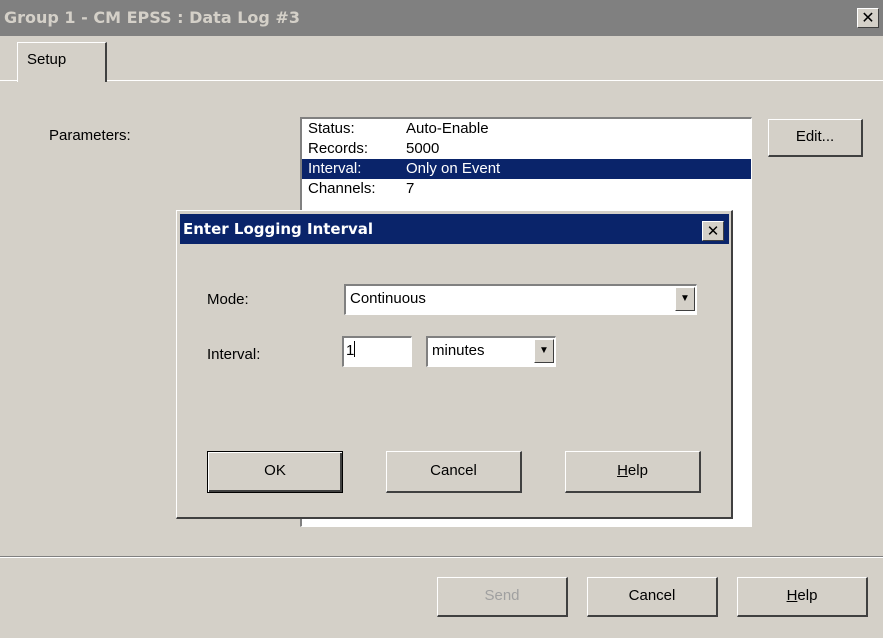 The image size is (883, 638). I want to click on list-item: Status: Auto-Enable, so click(526, 129).